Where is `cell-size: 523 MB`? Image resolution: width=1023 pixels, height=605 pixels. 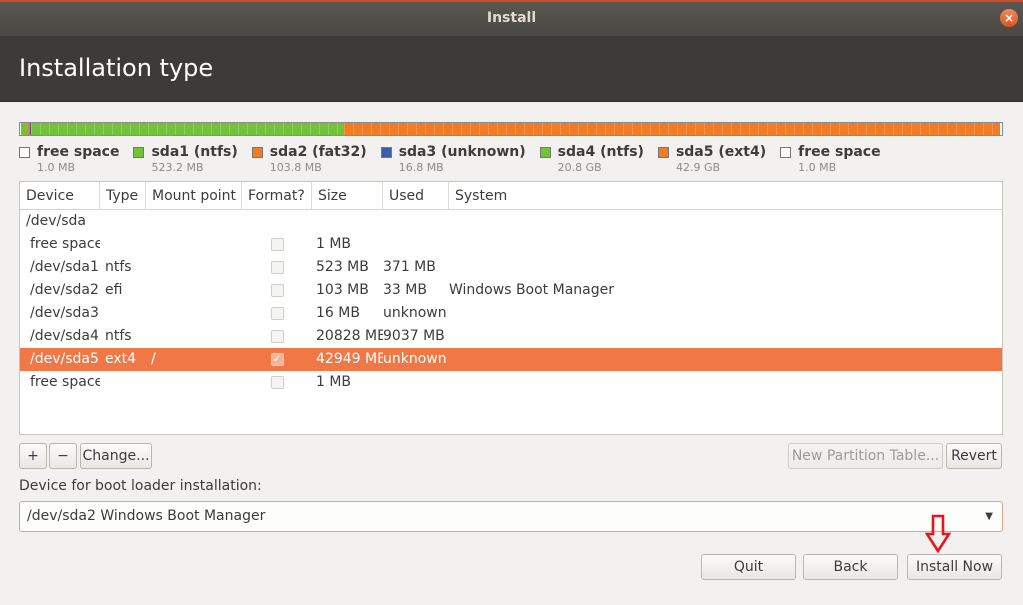 cell-size: 523 MB is located at coordinates (342, 267).